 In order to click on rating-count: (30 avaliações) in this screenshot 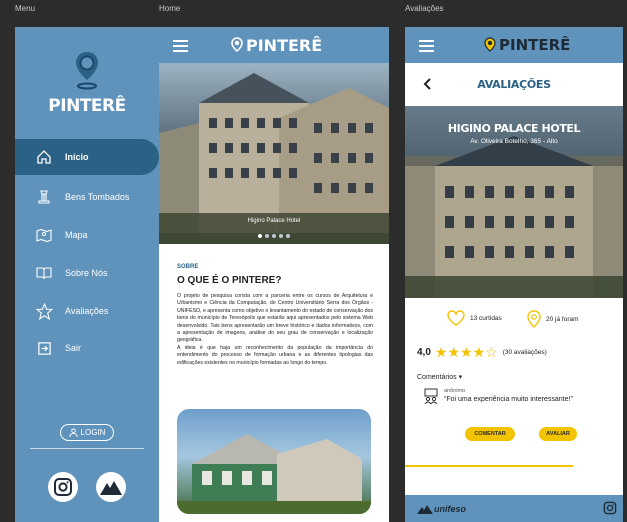, I will do `click(524, 352)`.